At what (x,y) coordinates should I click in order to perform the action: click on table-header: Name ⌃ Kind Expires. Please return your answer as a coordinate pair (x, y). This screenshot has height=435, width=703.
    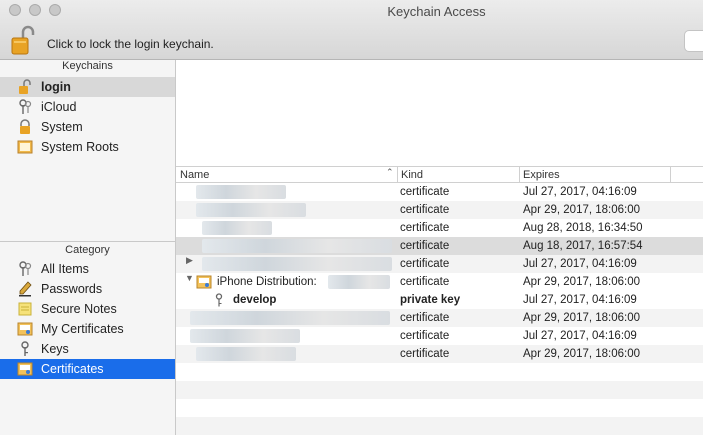
    Looking at the image, I should click on (439, 174).